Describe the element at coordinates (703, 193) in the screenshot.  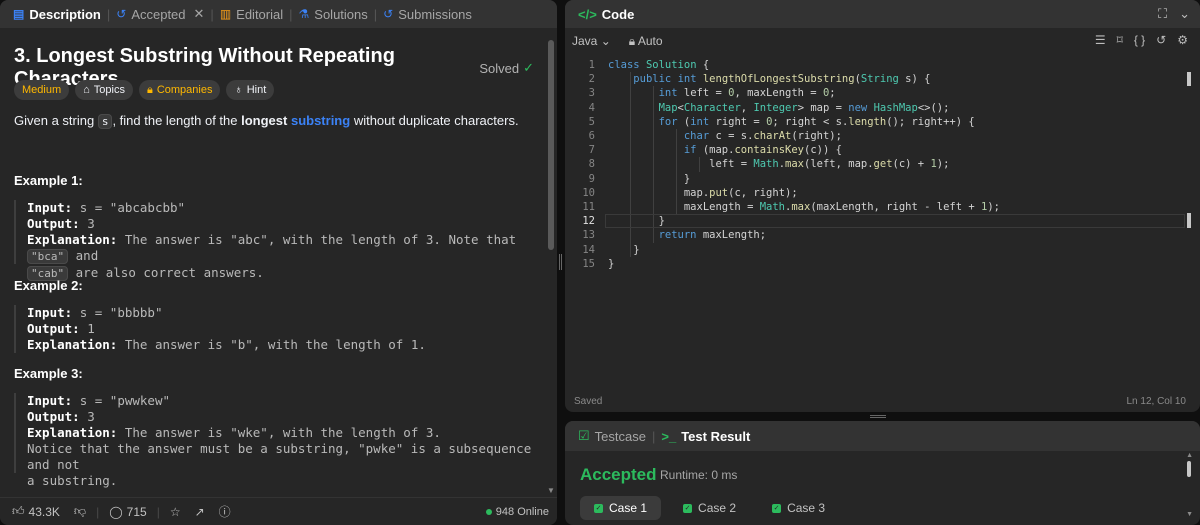
I see `code-line: map.put(c, right);` at that location.